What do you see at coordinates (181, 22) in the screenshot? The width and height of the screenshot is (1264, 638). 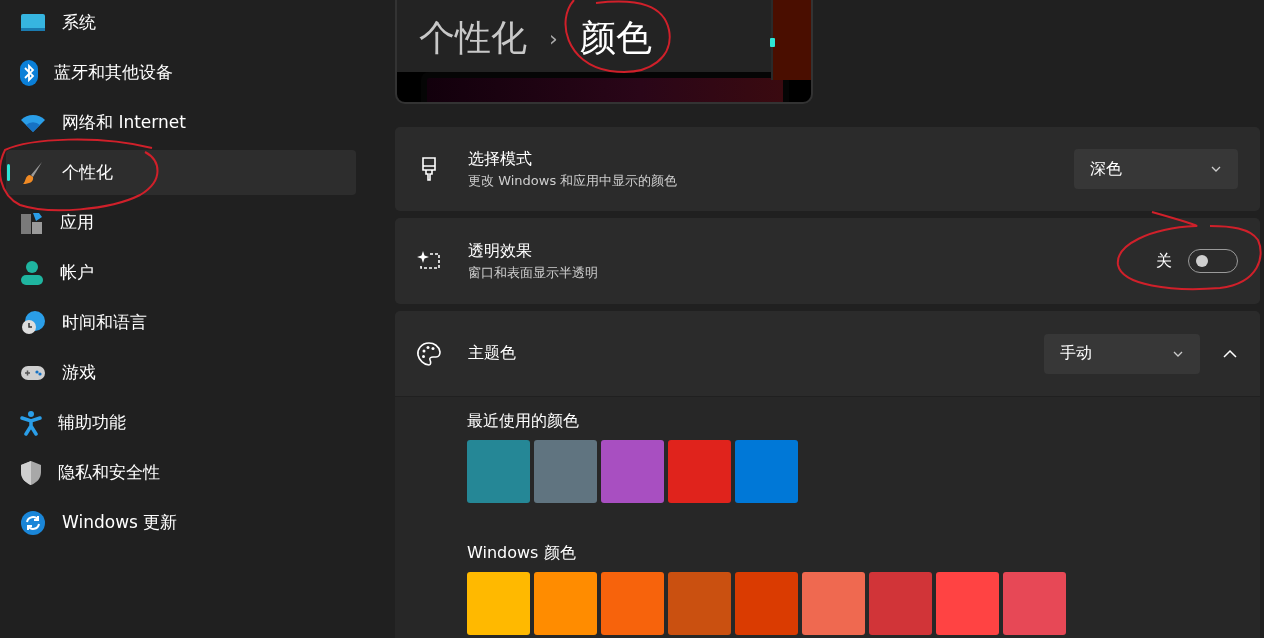 I see `nav-item: 系统` at bounding box center [181, 22].